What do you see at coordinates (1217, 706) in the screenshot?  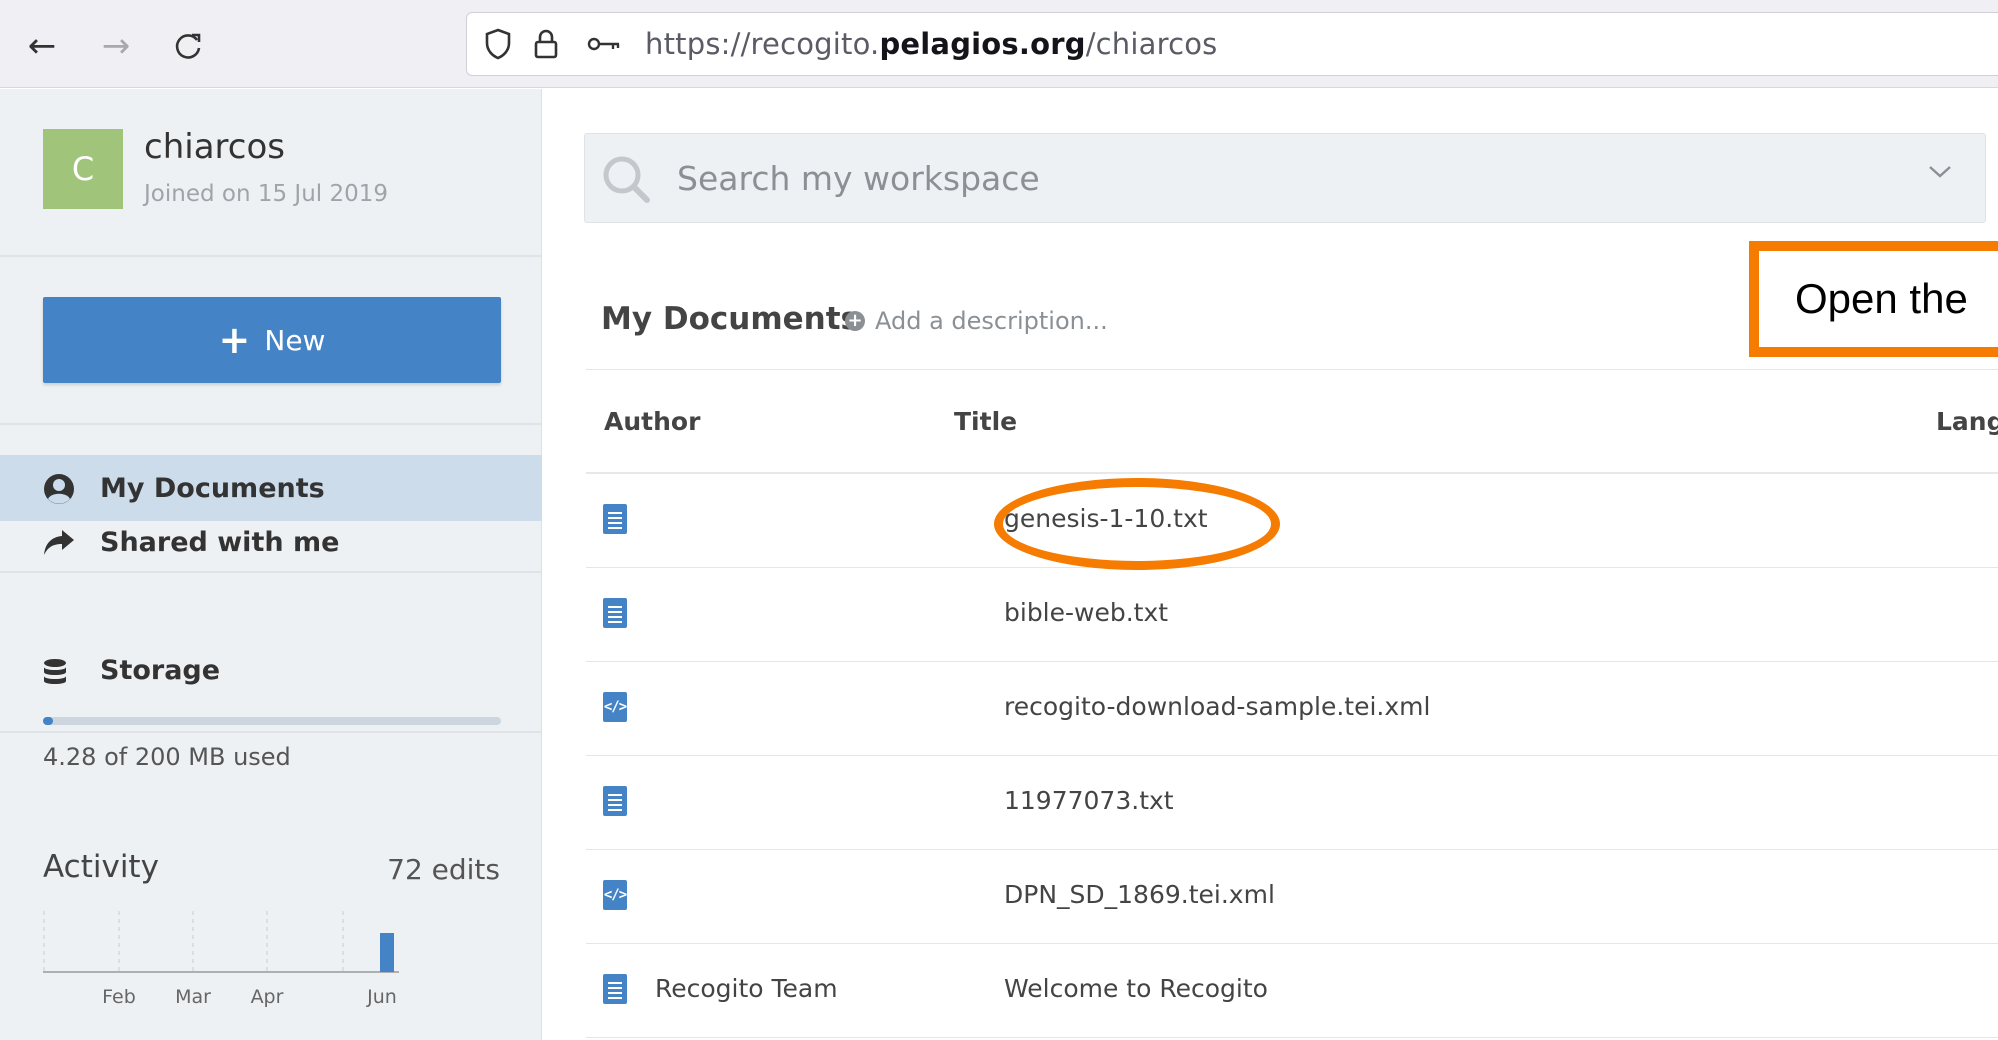 I see `row-title: recogito-download-sample.tei.xml` at bounding box center [1217, 706].